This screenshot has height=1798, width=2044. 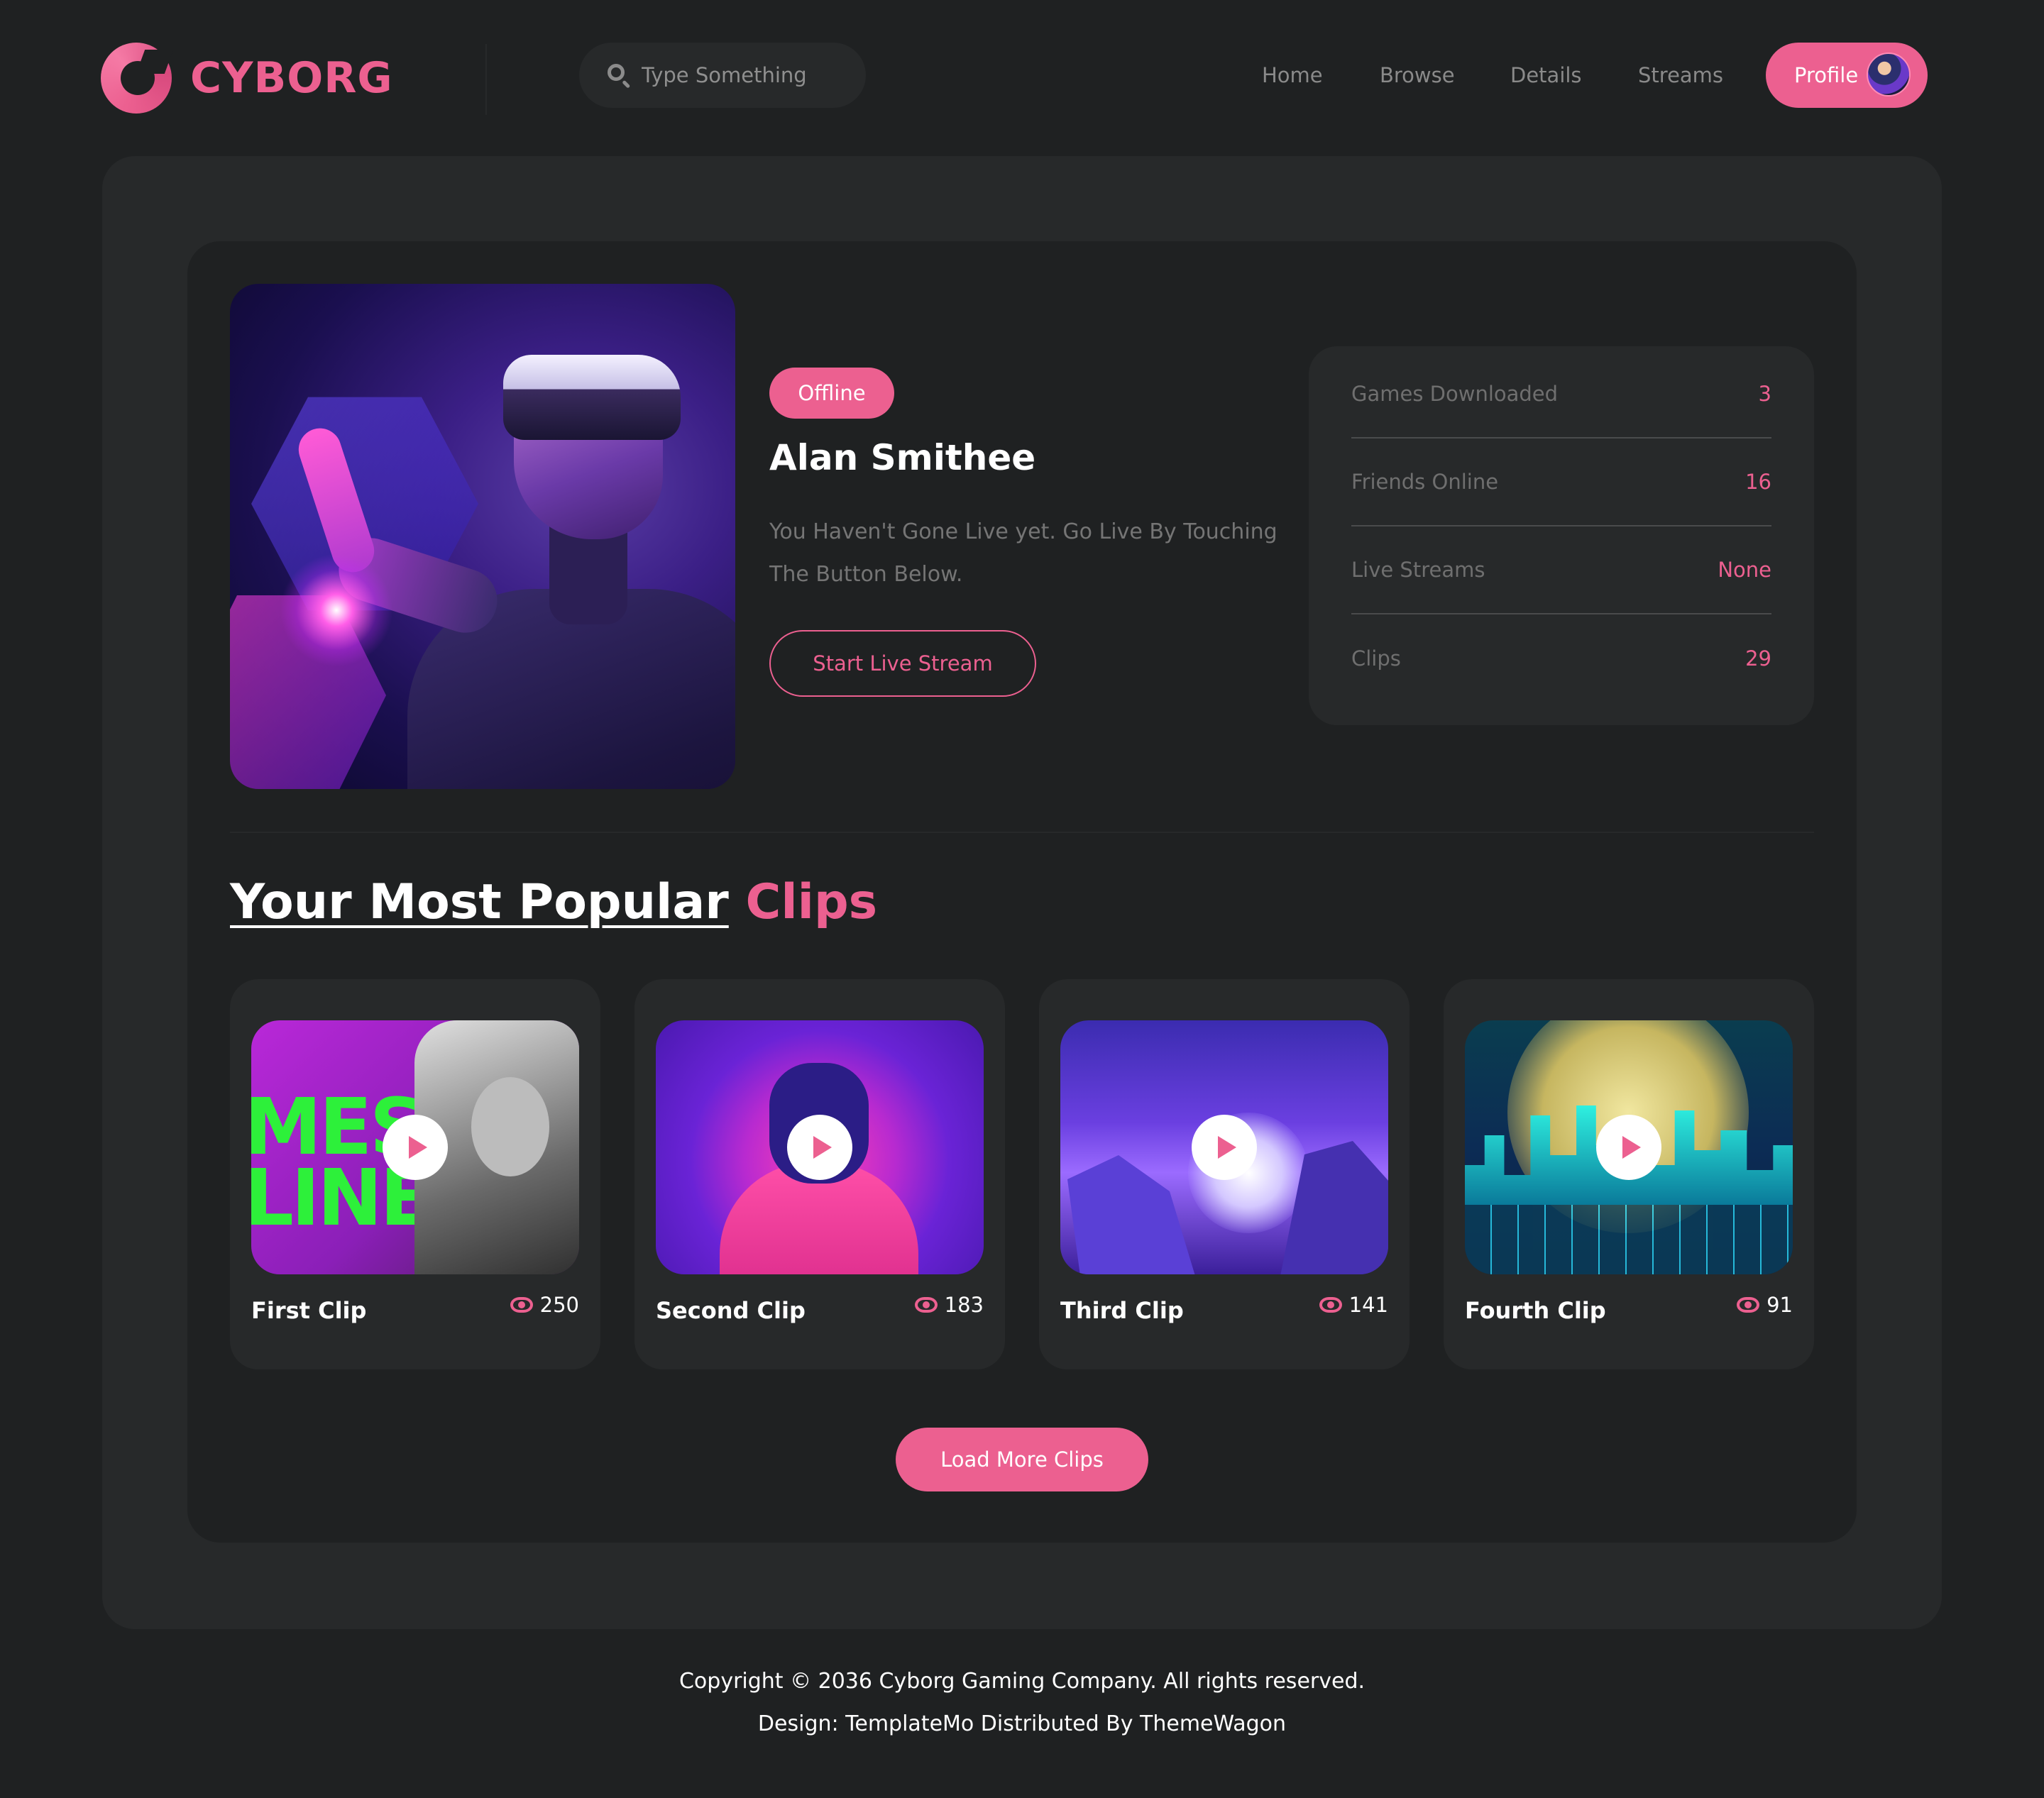 What do you see at coordinates (902, 457) in the screenshot?
I see `user-name: Alan Smithee` at bounding box center [902, 457].